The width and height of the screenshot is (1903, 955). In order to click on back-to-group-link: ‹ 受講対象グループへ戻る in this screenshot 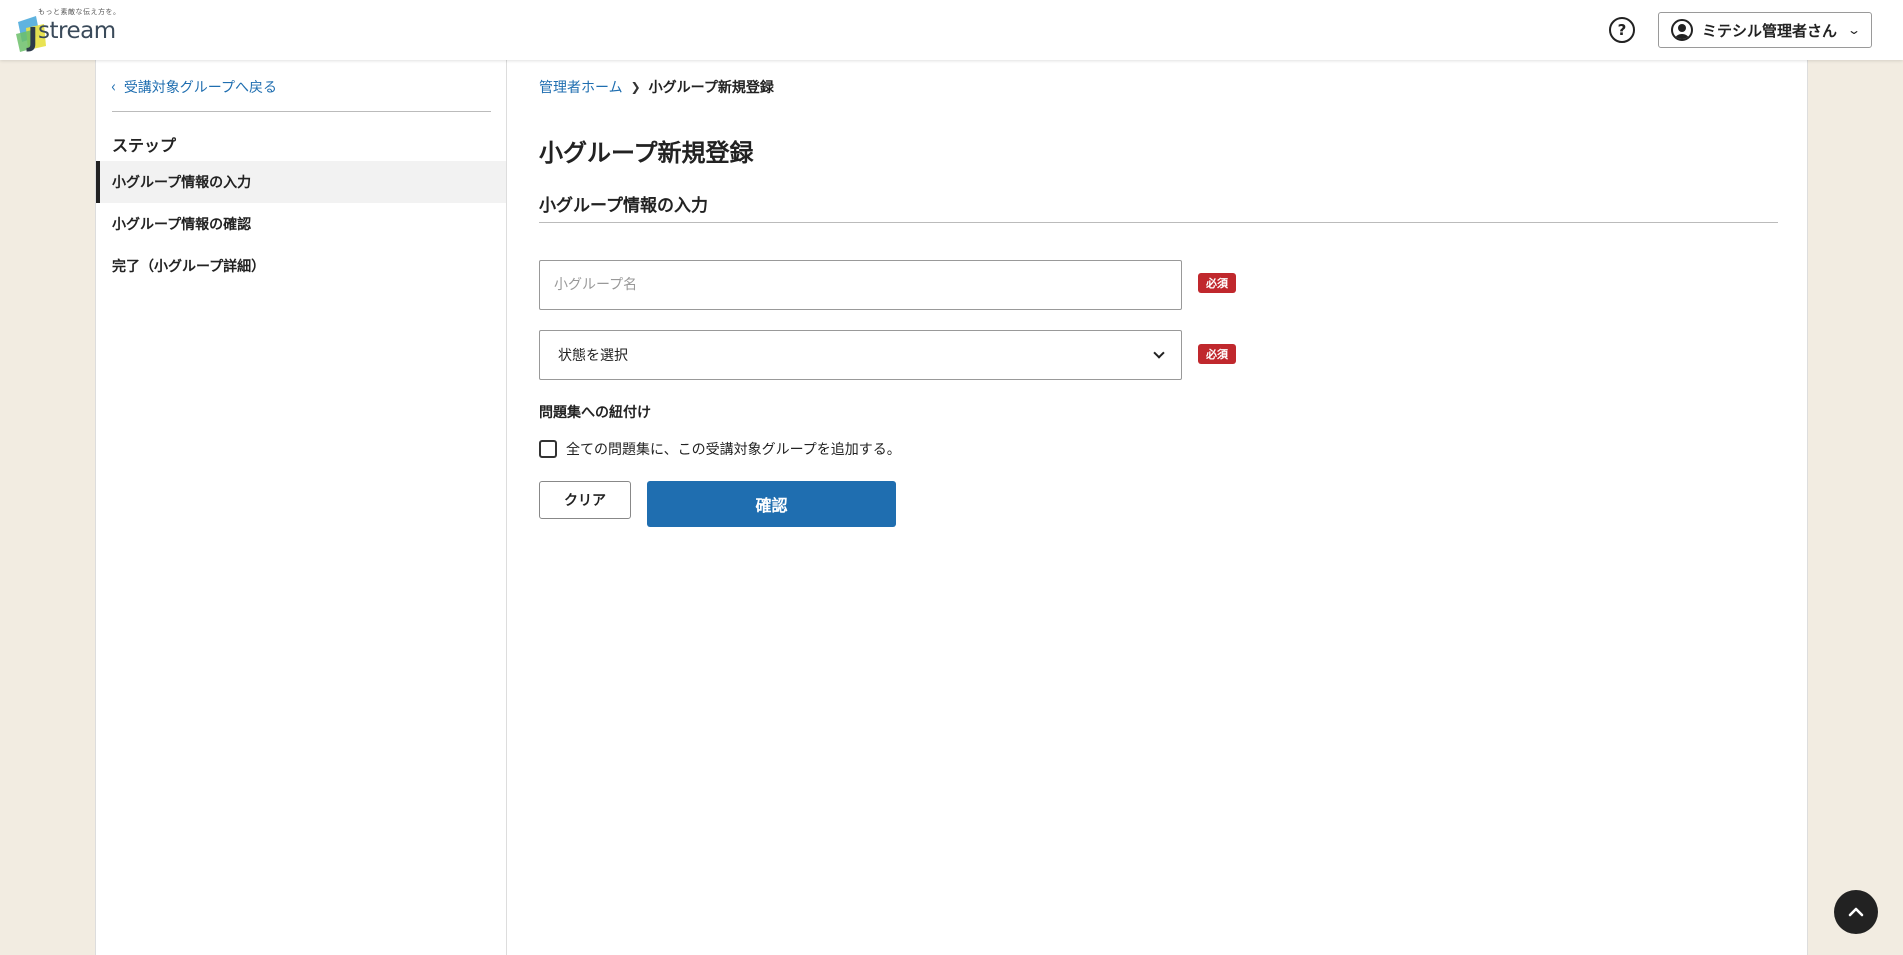, I will do `click(194, 87)`.